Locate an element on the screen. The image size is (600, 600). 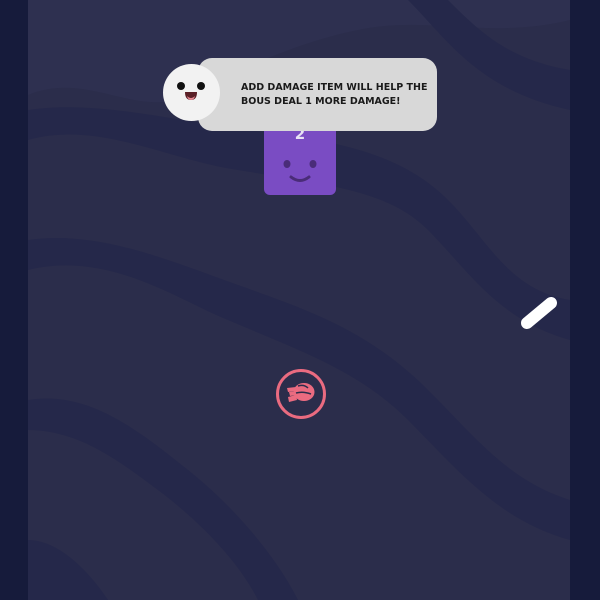
ball-launcher is located at coordinates (301, 394).